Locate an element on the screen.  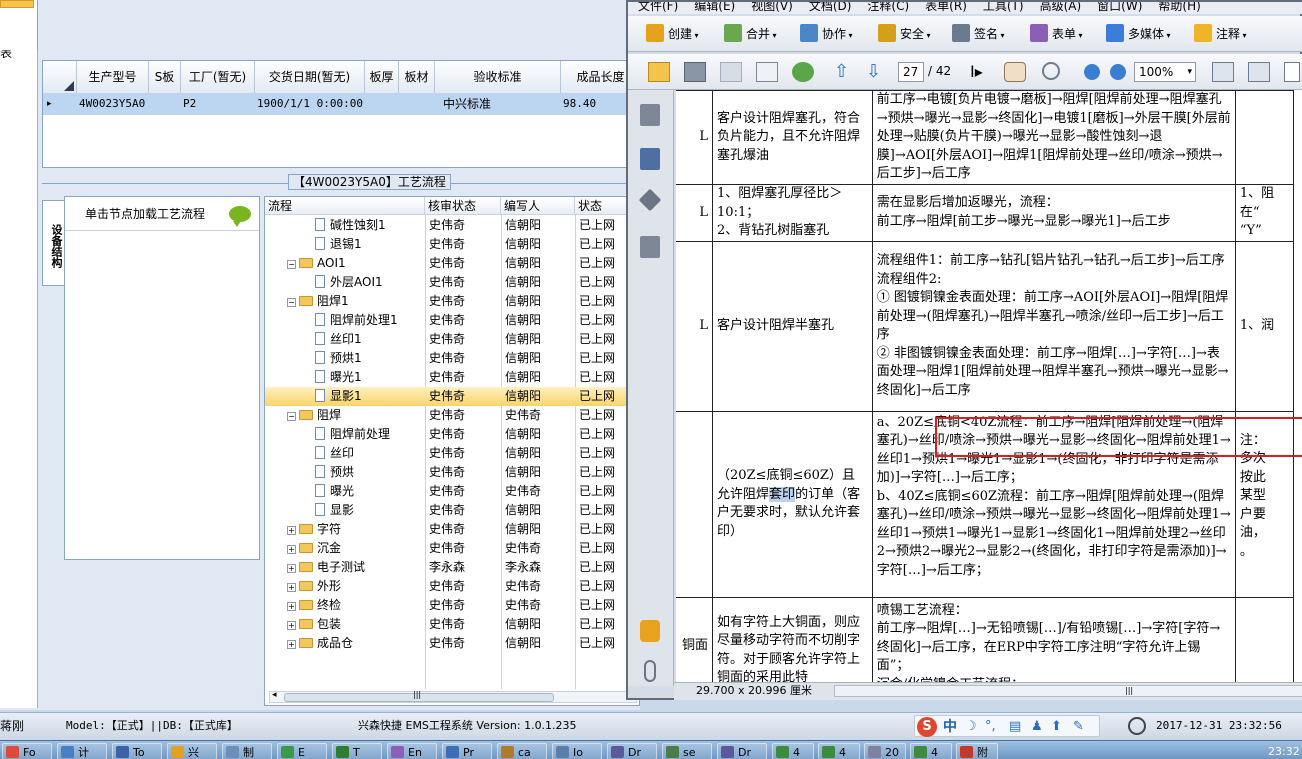
col-header-model: 生产型号 is located at coordinates (113, 77).